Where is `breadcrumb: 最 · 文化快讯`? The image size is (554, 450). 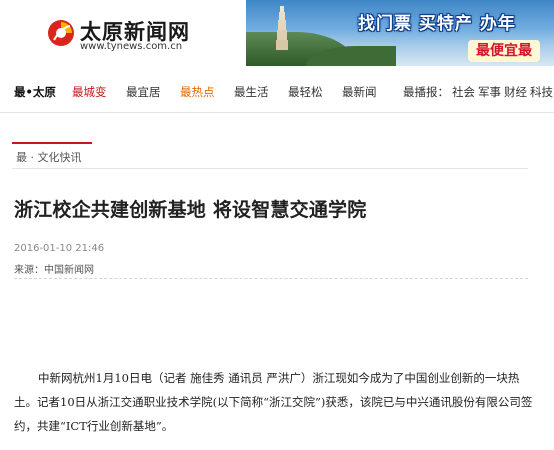
breadcrumb: 最 · 文化快讯 is located at coordinates (49, 157).